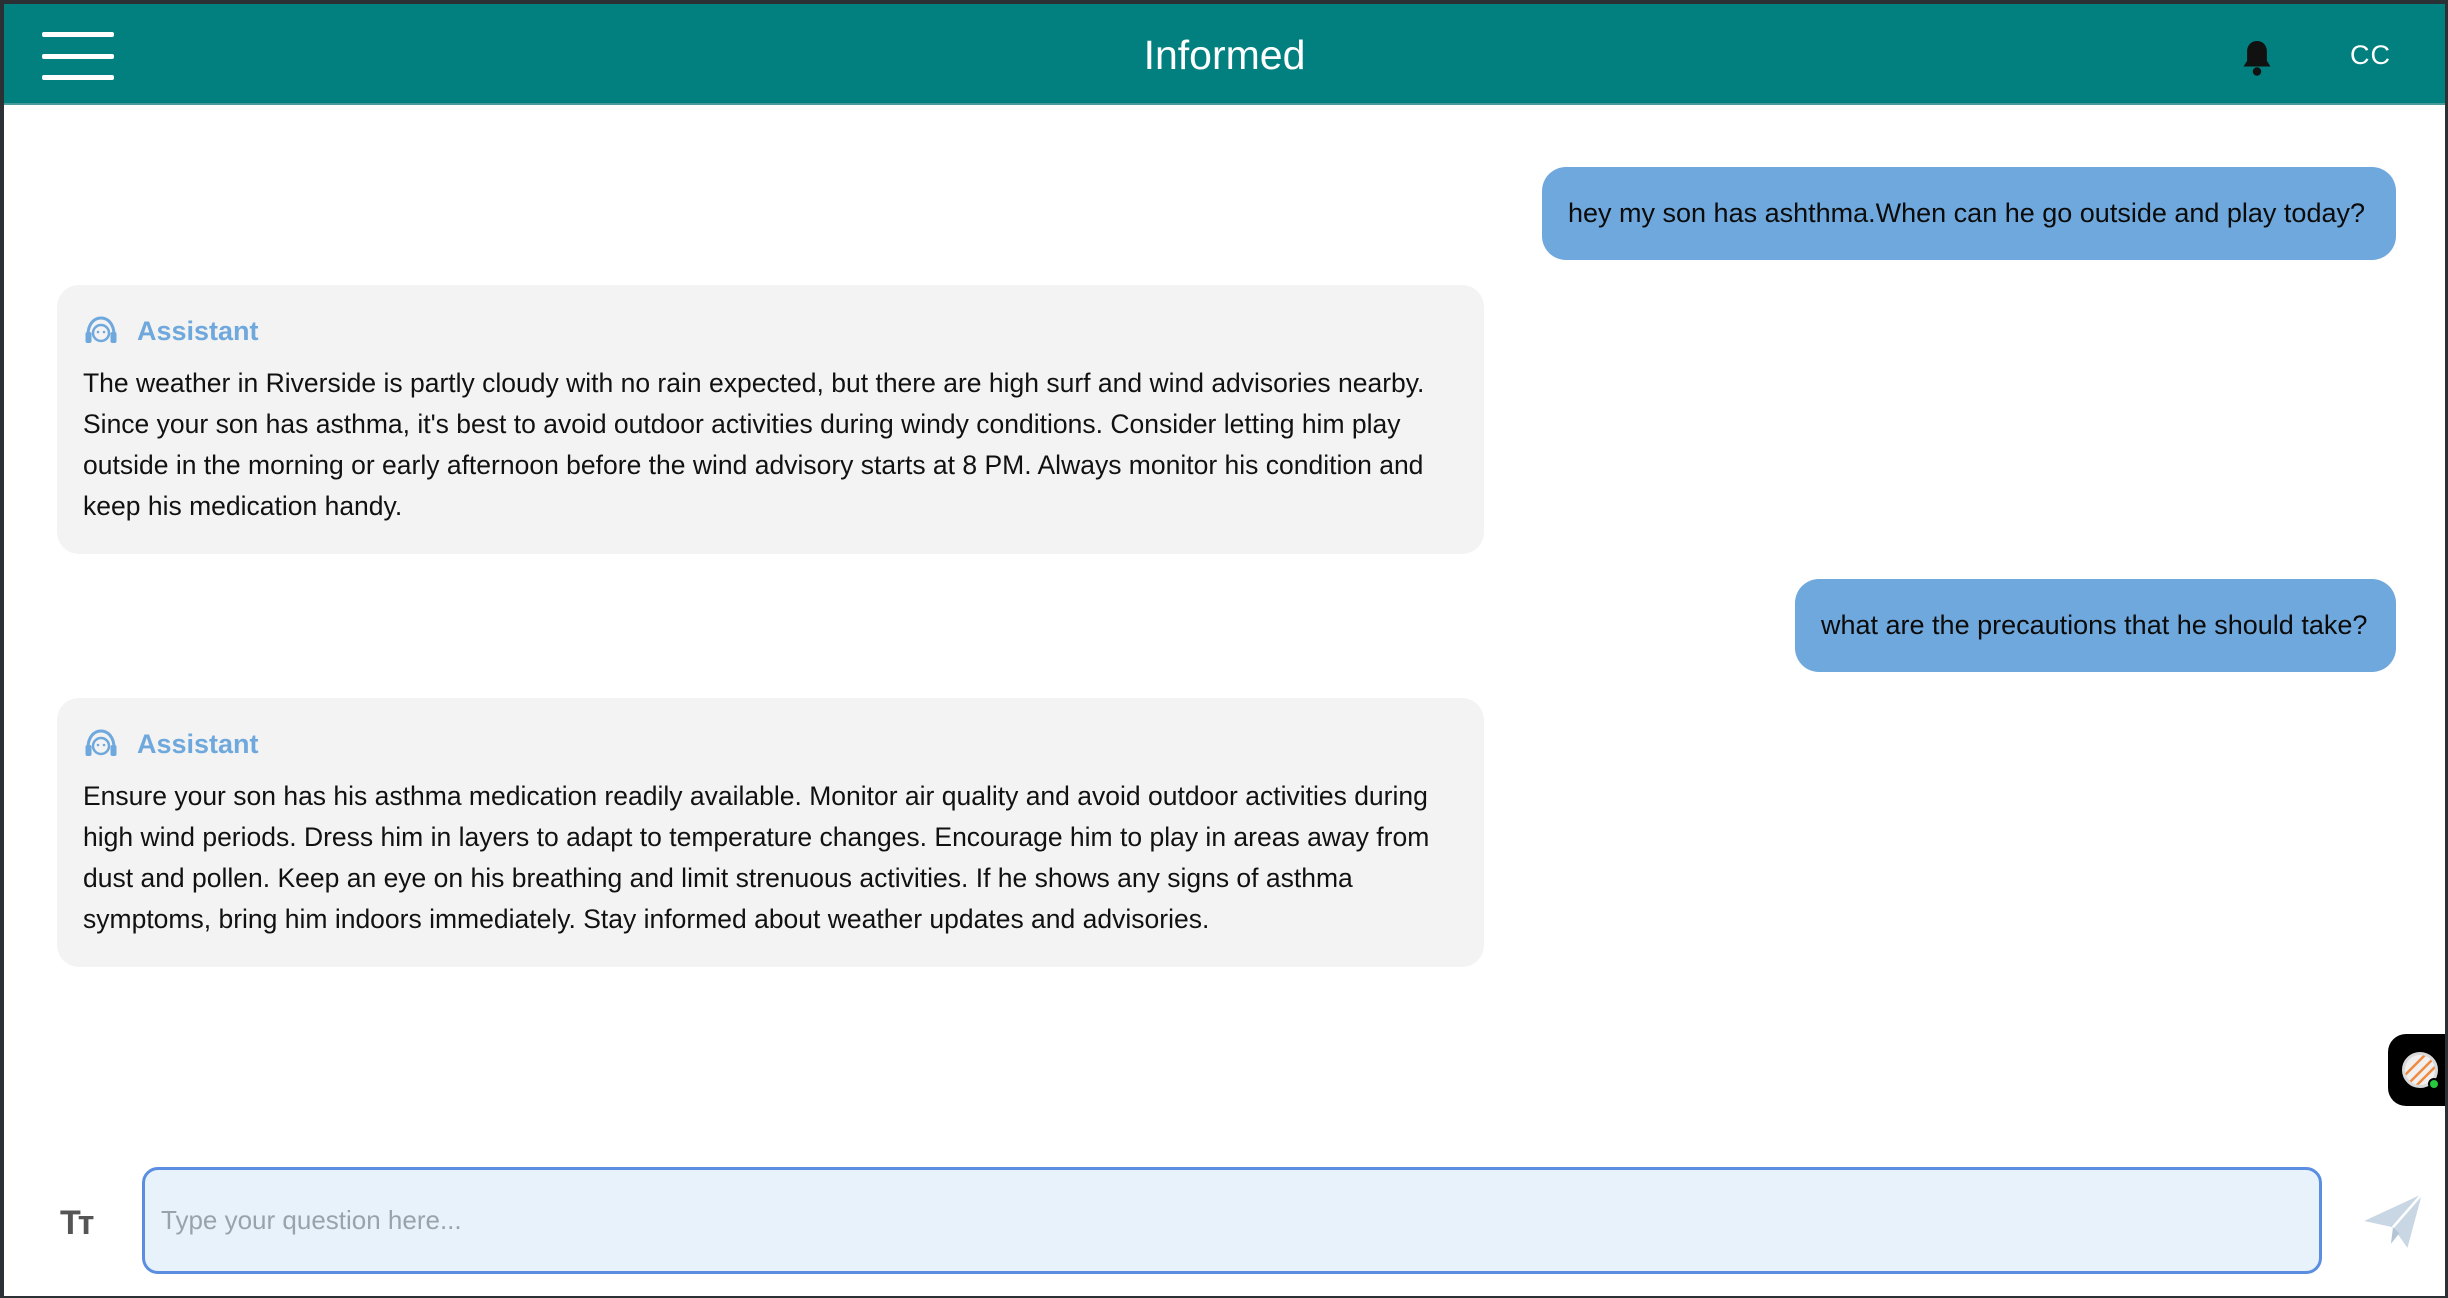 The height and width of the screenshot is (1298, 2448). Describe the element at coordinates (2416, 1070) in the screenshot. I see `floating-assistant-widget` at that location.